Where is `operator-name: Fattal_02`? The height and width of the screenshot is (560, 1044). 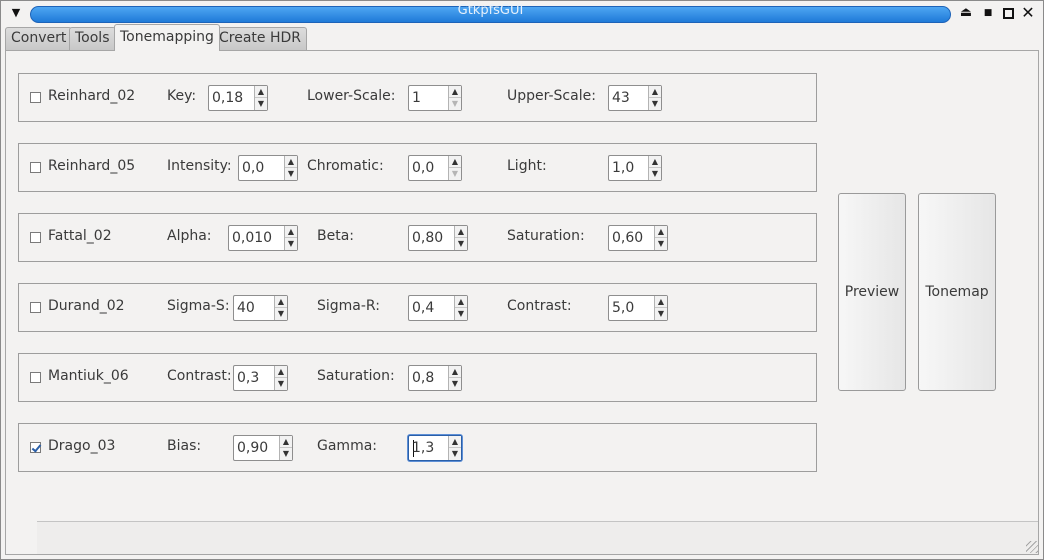
operator-name: Fattal_02 is located at coordinates (80, 236).